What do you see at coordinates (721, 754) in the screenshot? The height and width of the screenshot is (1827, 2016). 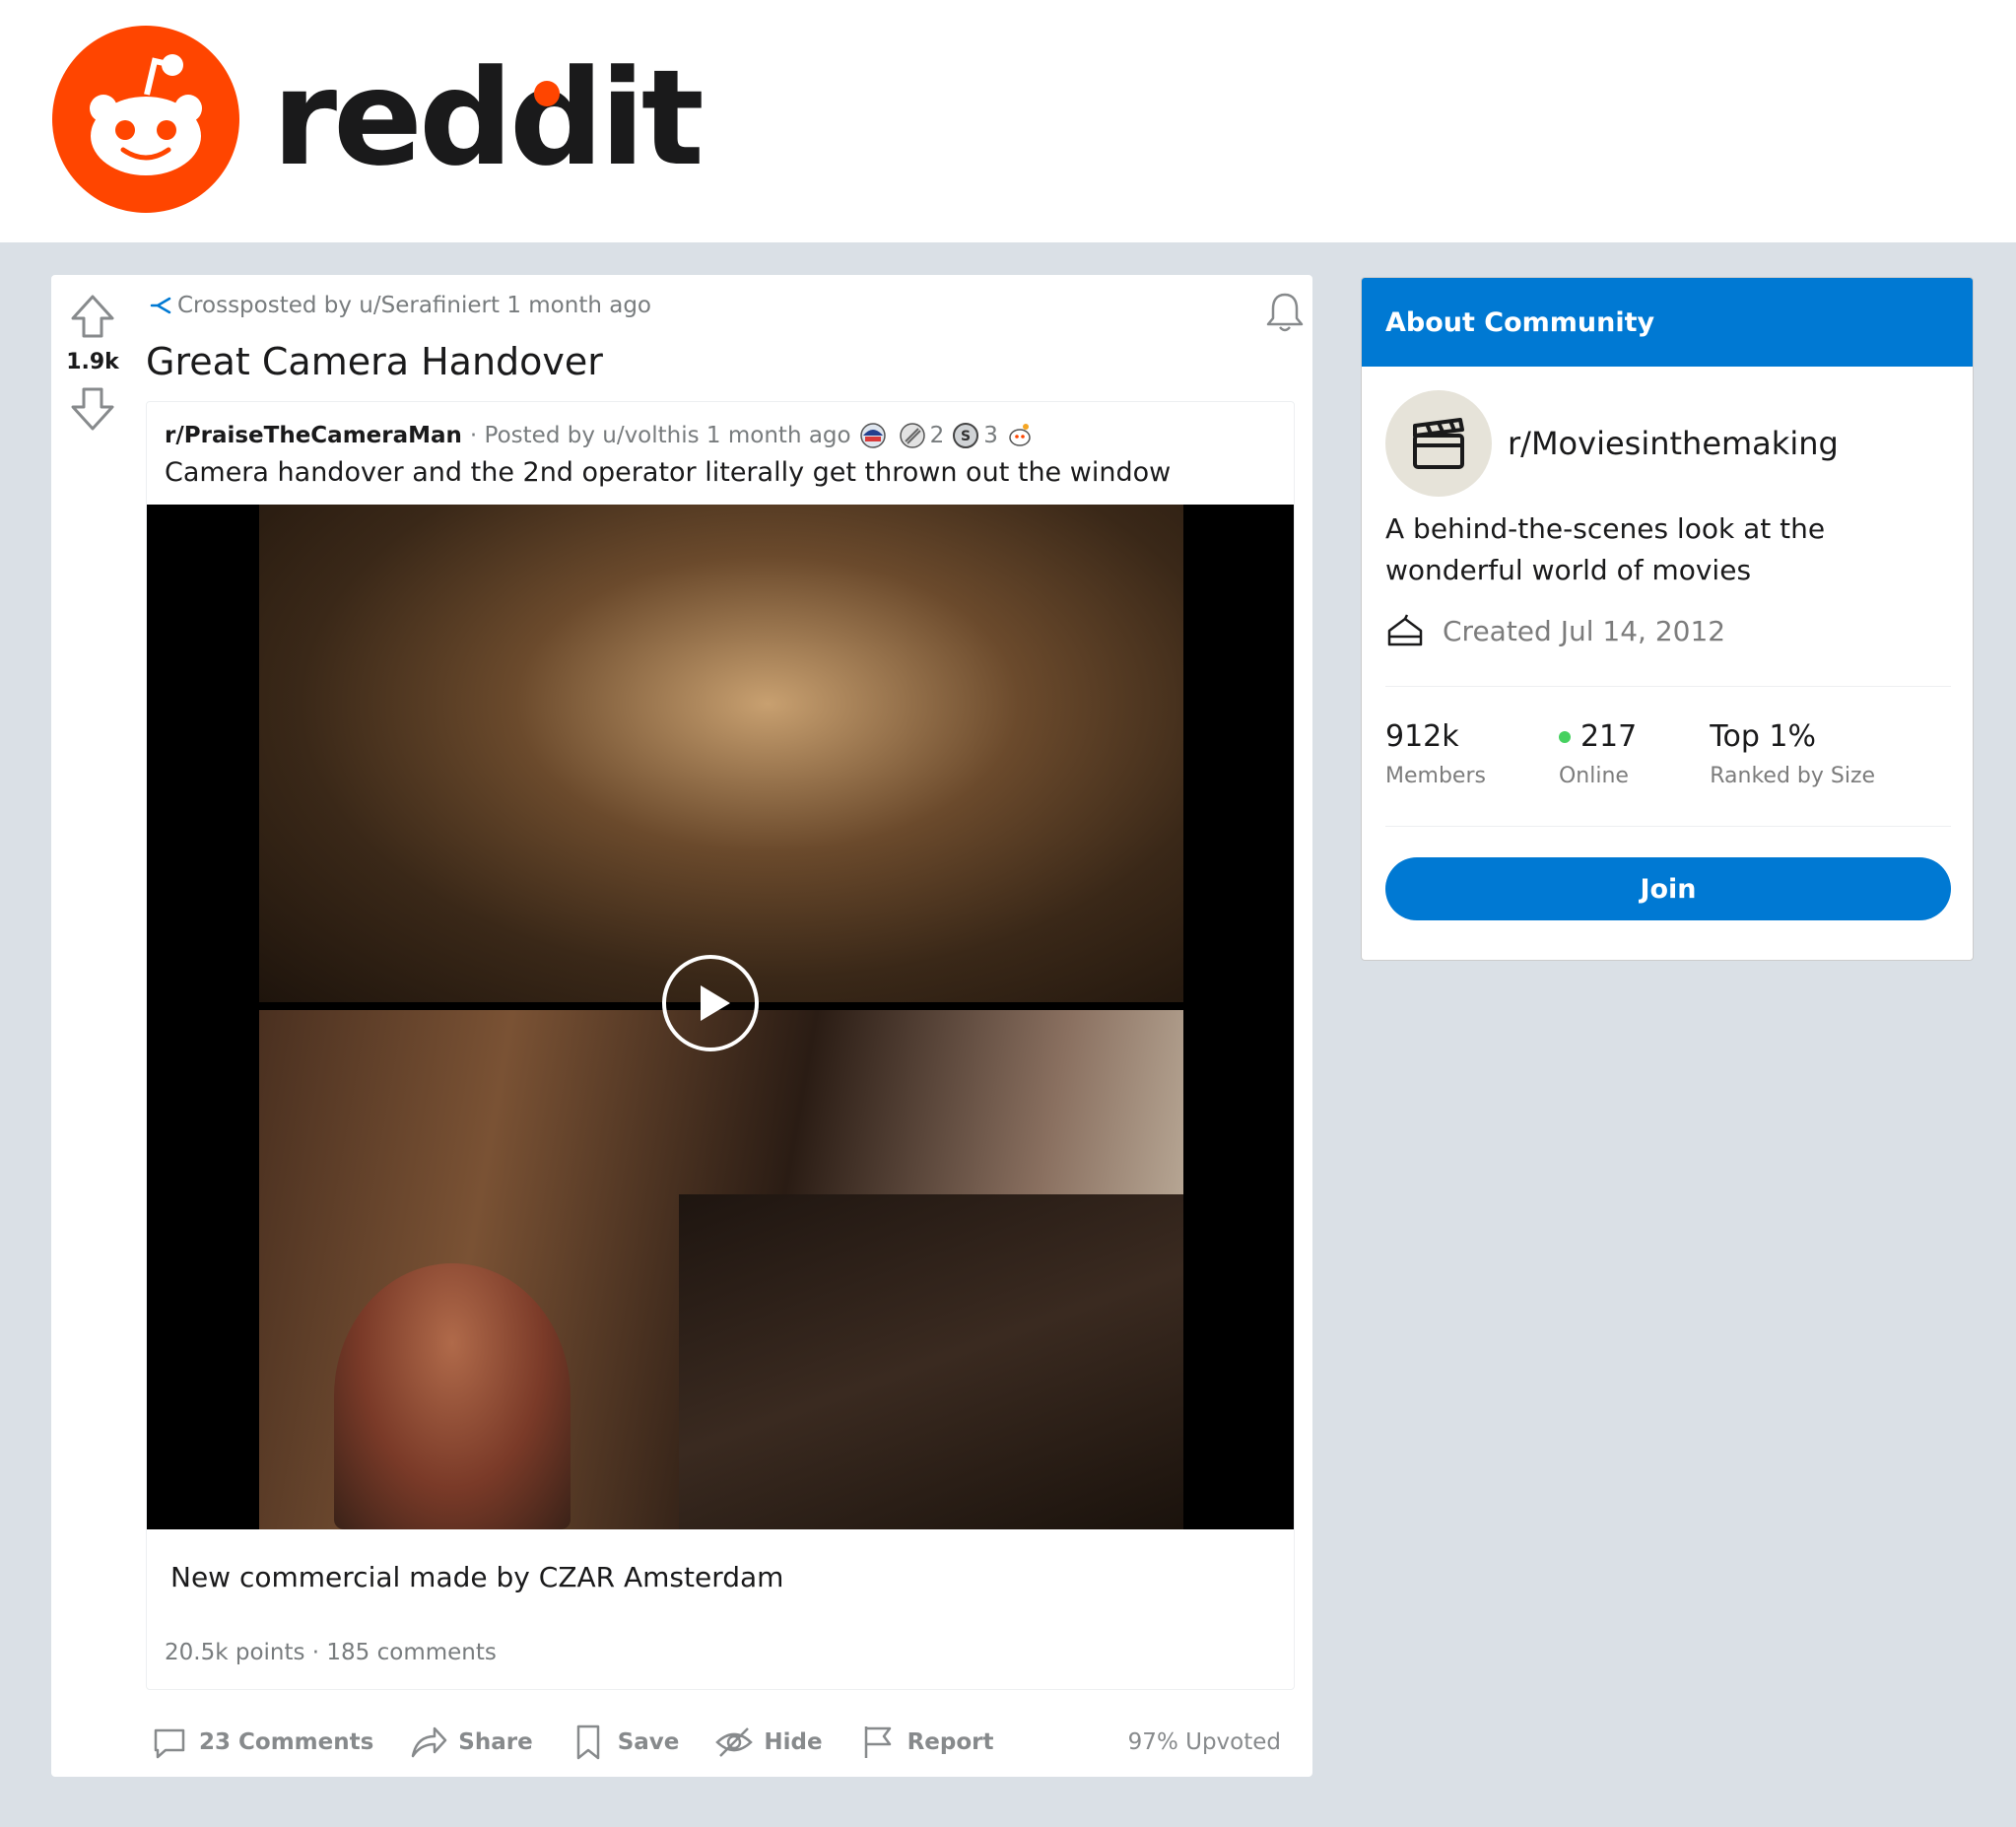 I see `video-frame-top` at bounding box center [721, 754].